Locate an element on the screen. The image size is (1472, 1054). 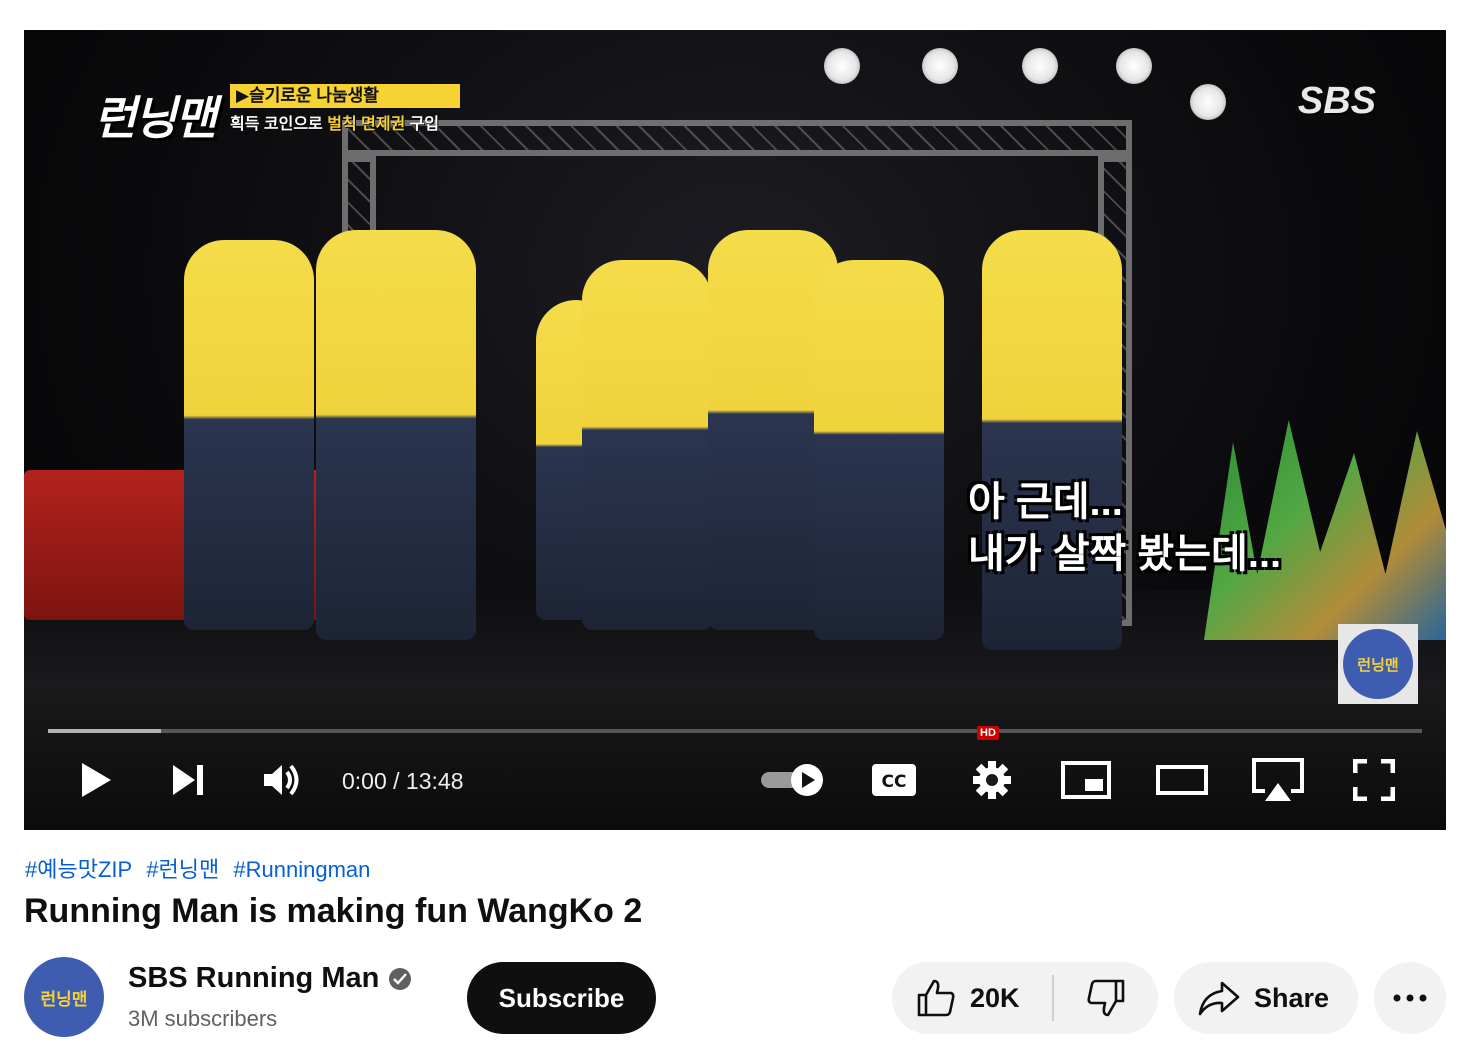
more-horizontal-icon is located at coordinates (1410, 998).